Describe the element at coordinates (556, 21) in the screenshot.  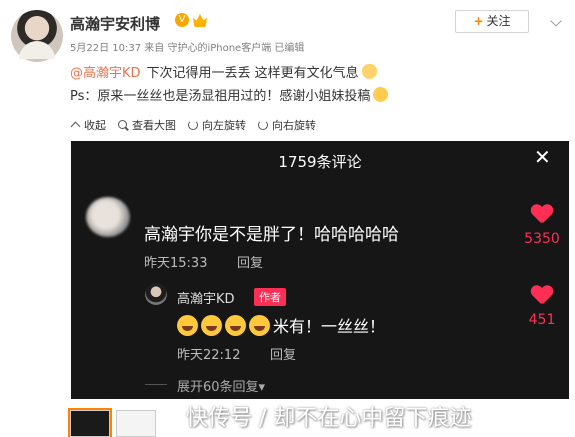
I see `chevron-down-icon` at that location.